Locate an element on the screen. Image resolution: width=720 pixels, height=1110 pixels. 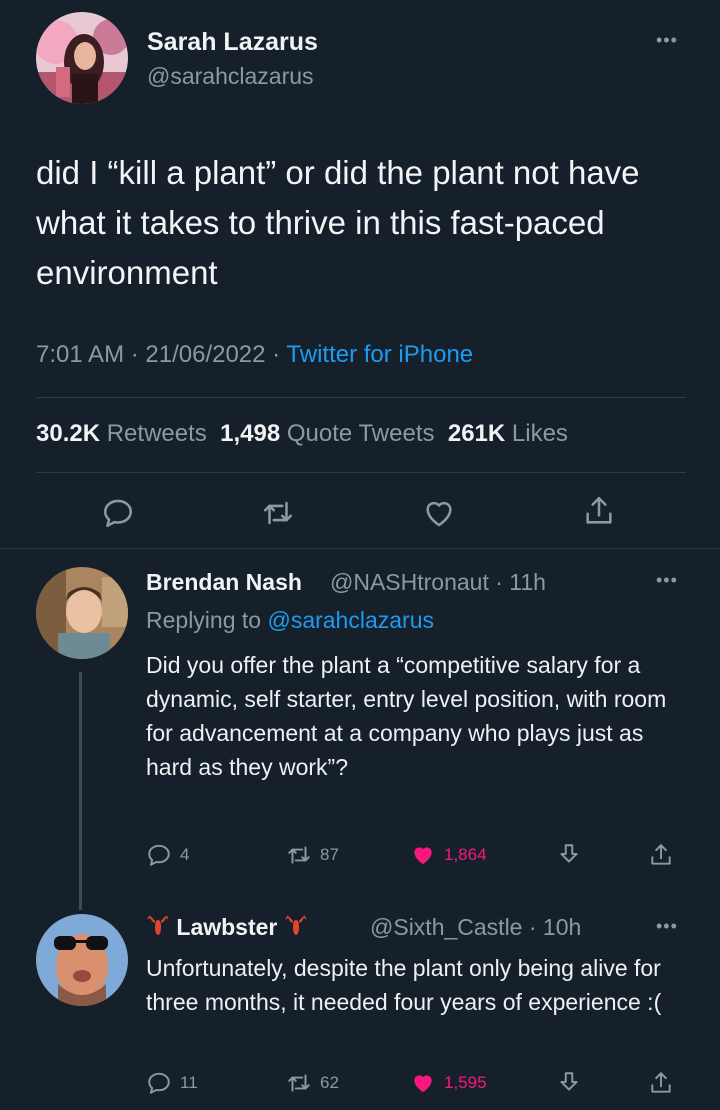
section-separator is located at coordinates (360, 548).